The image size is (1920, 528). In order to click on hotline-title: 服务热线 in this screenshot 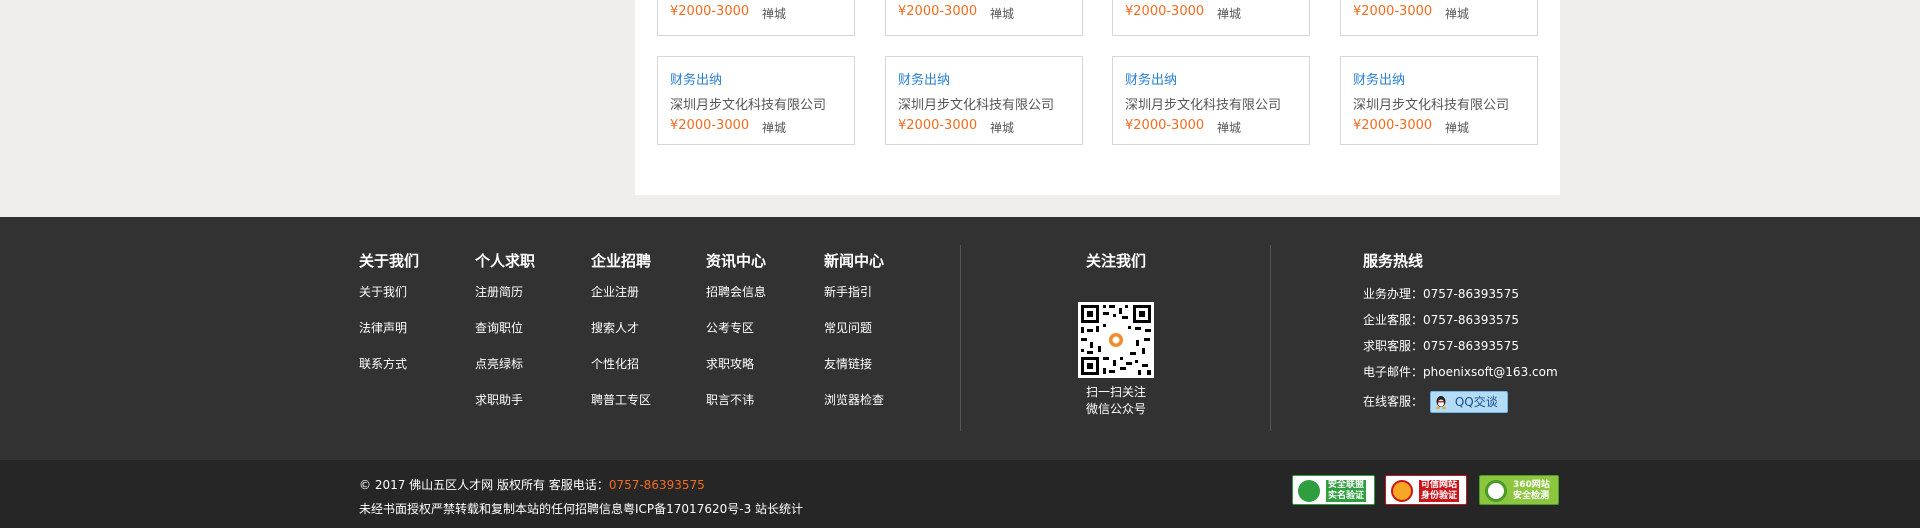, I will do `click(1393, 261)`.